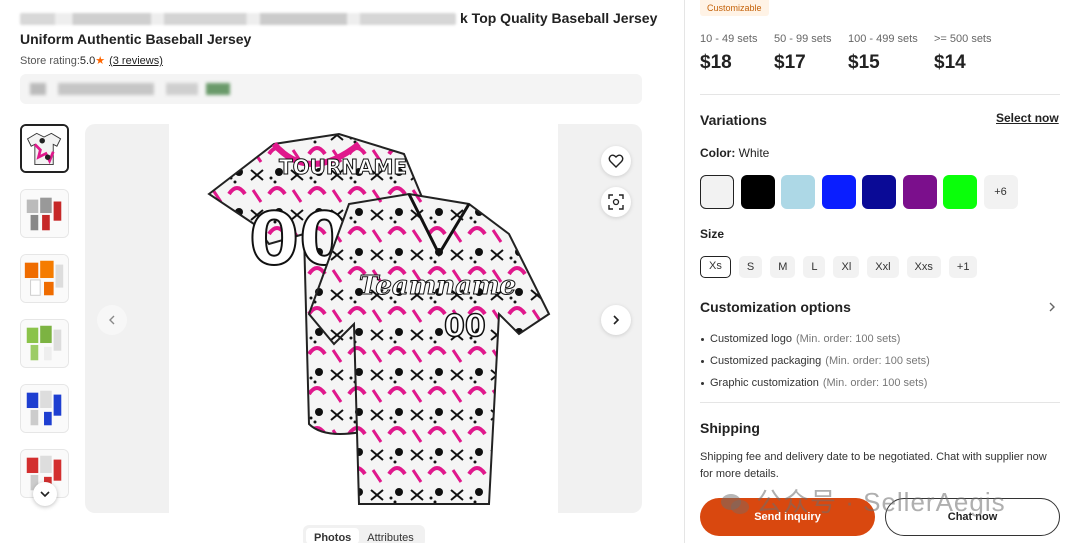 This screenshot has width=1080, height=543. Describe the element at coordinates (863, 500) in the screenshot. I see `watermark: 公众号 · SellerAegis` at that location.